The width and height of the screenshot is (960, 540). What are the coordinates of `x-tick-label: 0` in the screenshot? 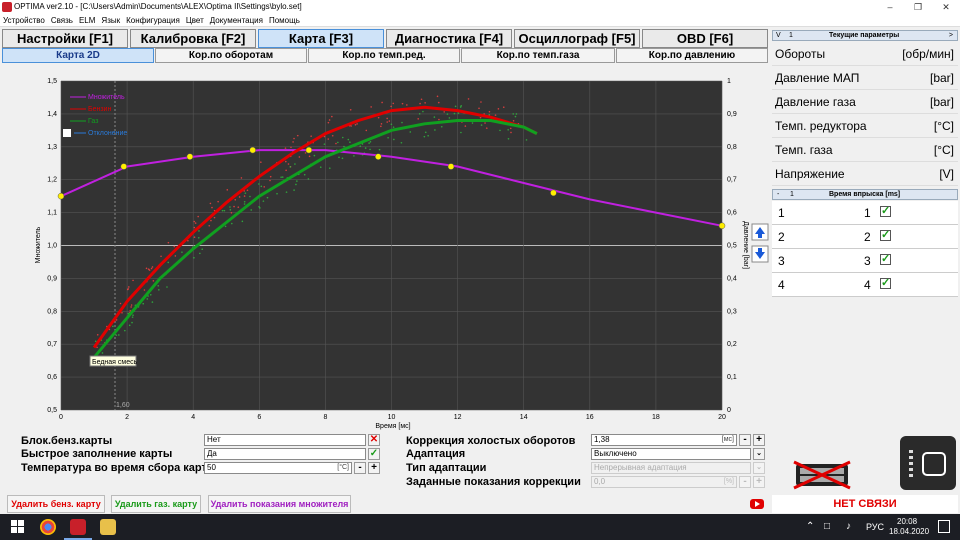 It's located at (61, 417).